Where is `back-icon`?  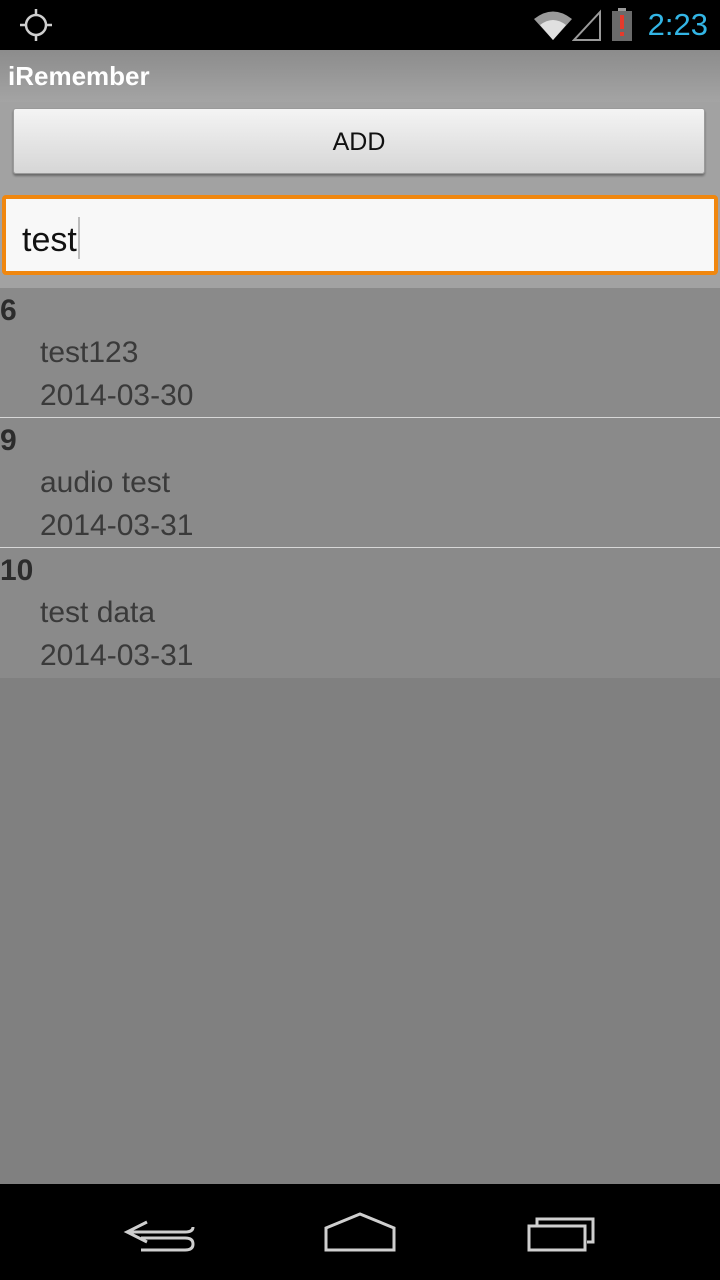
back-icon is located at coordinates (159, 1236).